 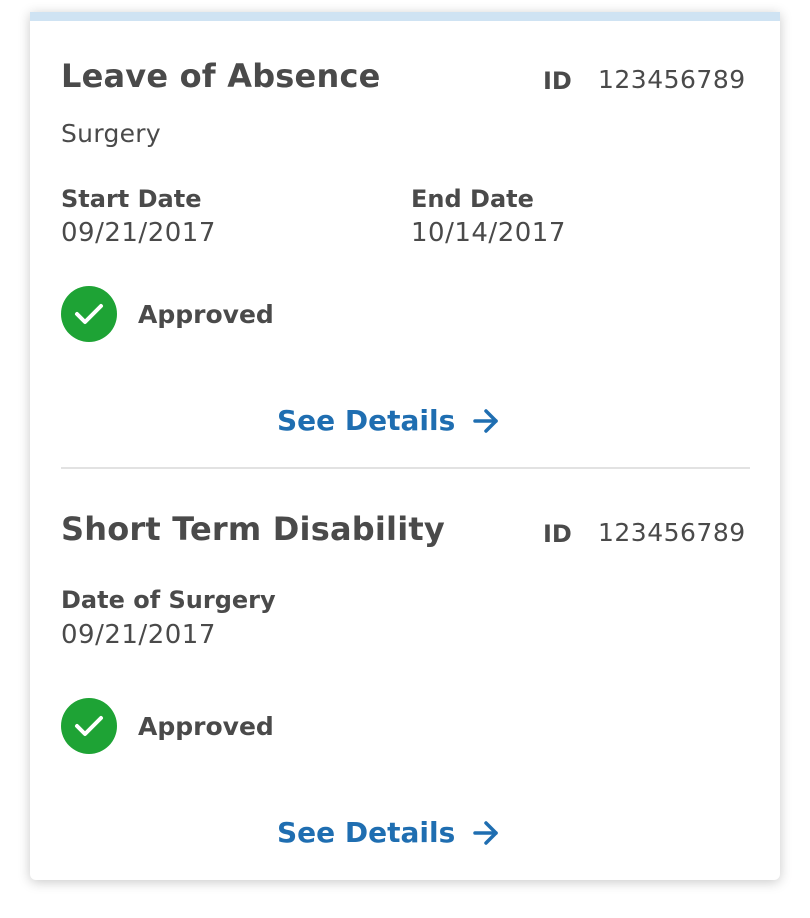 What do you see at coordinates (405, 16) in the screenshot?
I see `card-accent-bar` at bounding box center [405, 16].